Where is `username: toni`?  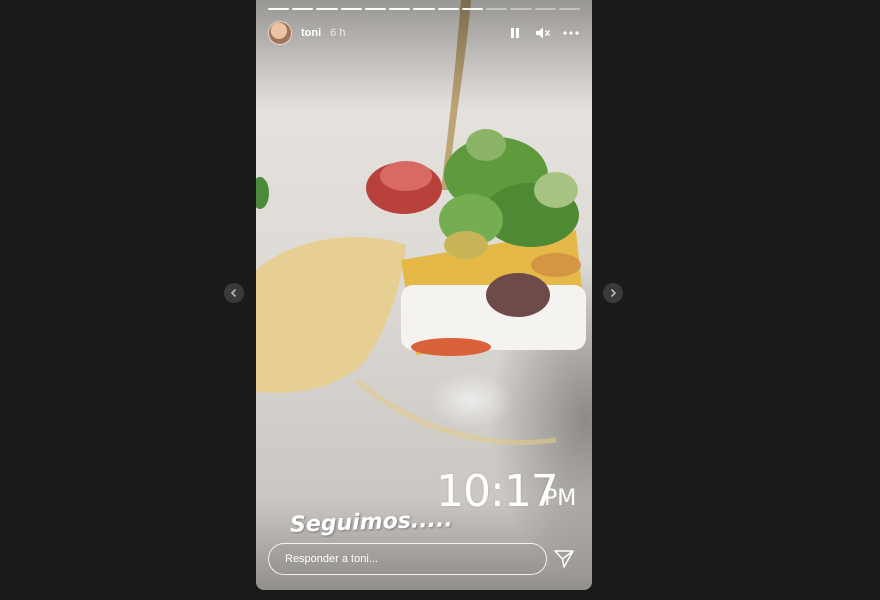
username: toni is located at coordinates (311, 33).